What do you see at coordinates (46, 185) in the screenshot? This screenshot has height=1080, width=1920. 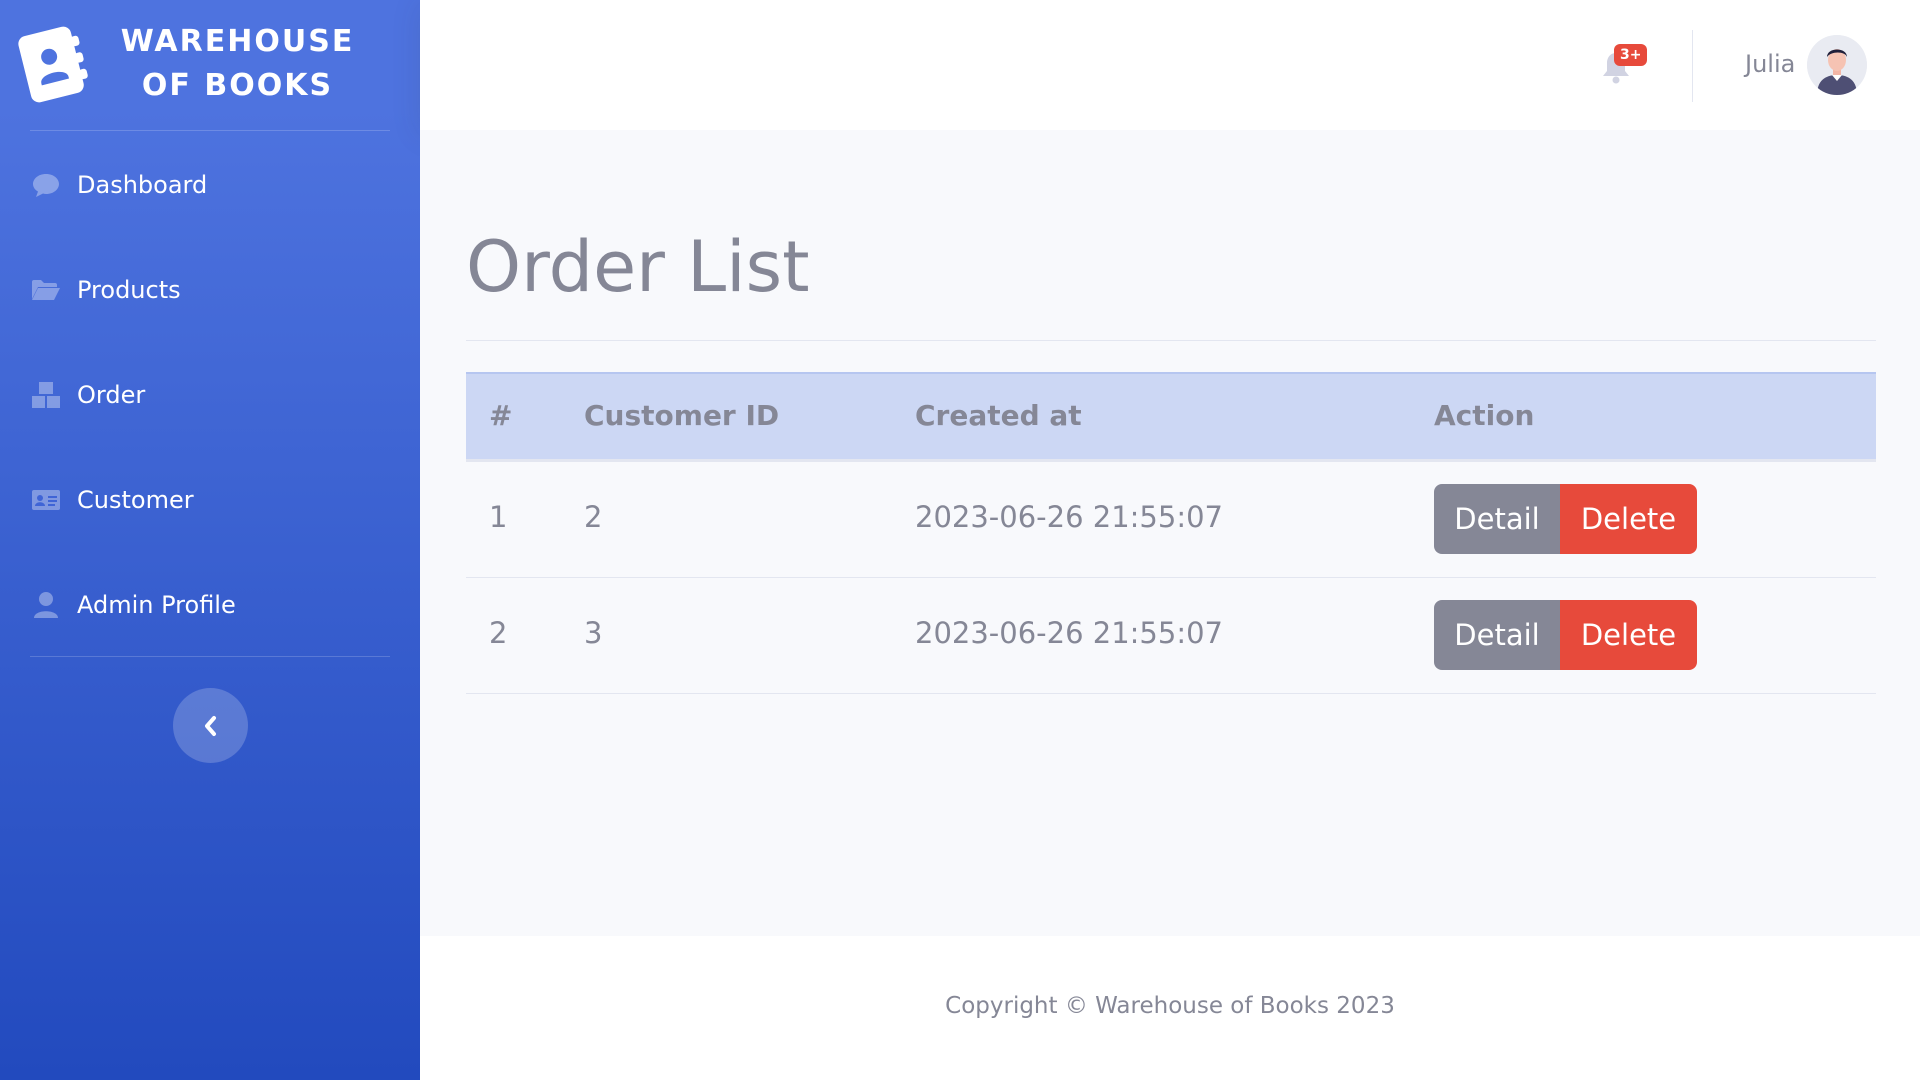 I see `comment-icon` at bounding box center [46, 185].